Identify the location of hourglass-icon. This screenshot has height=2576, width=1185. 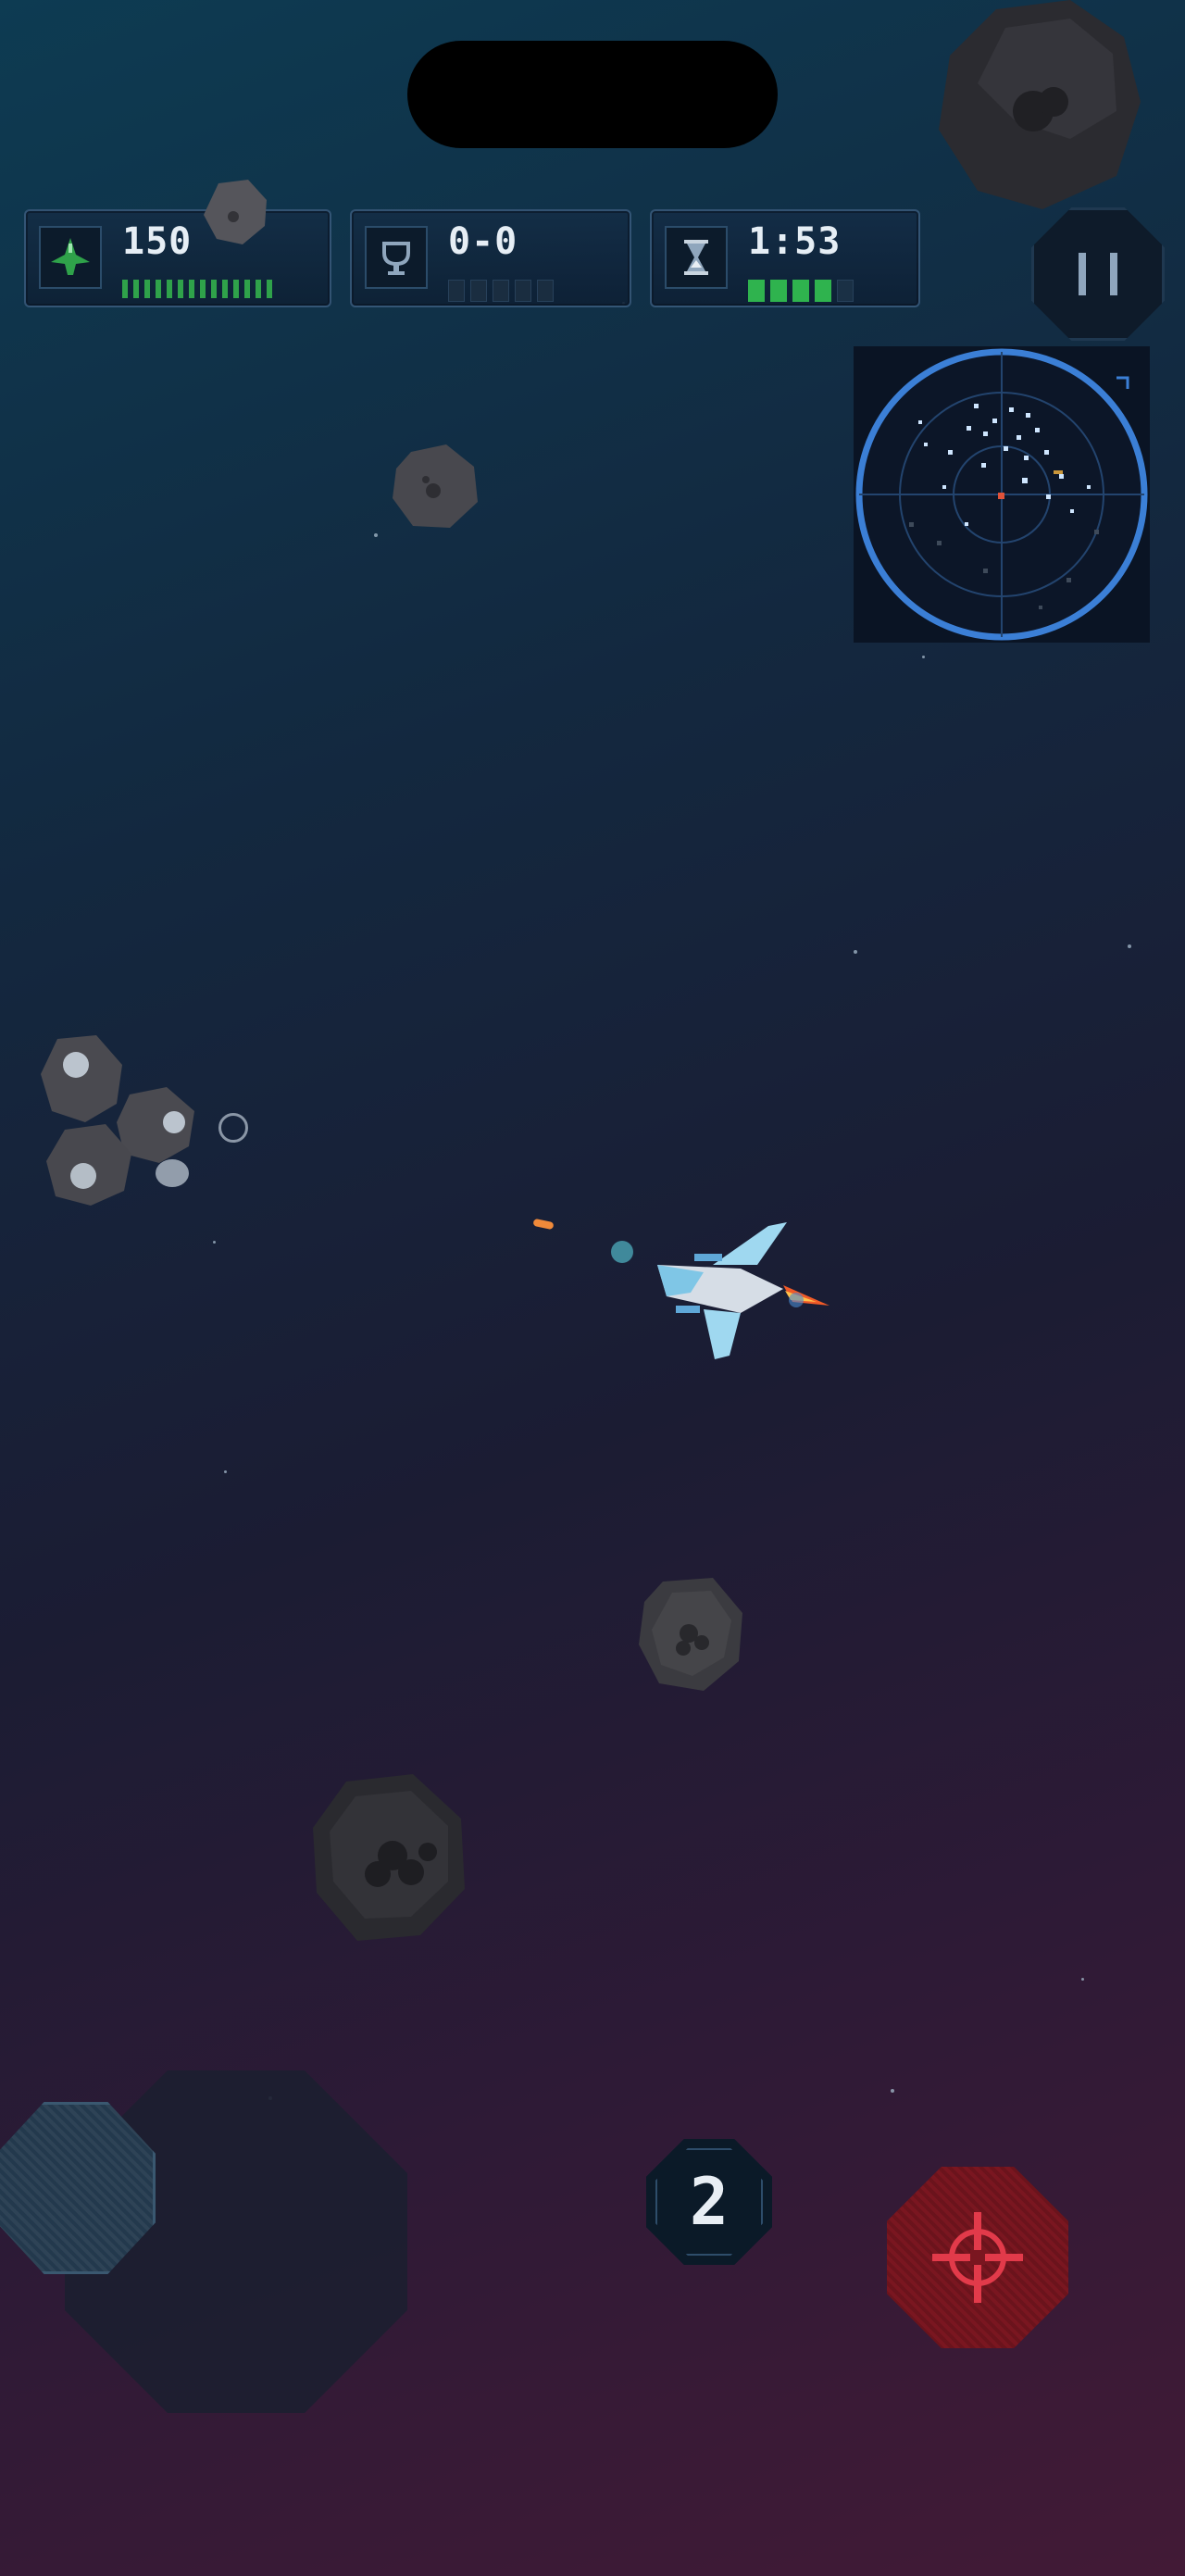
(696, 258).